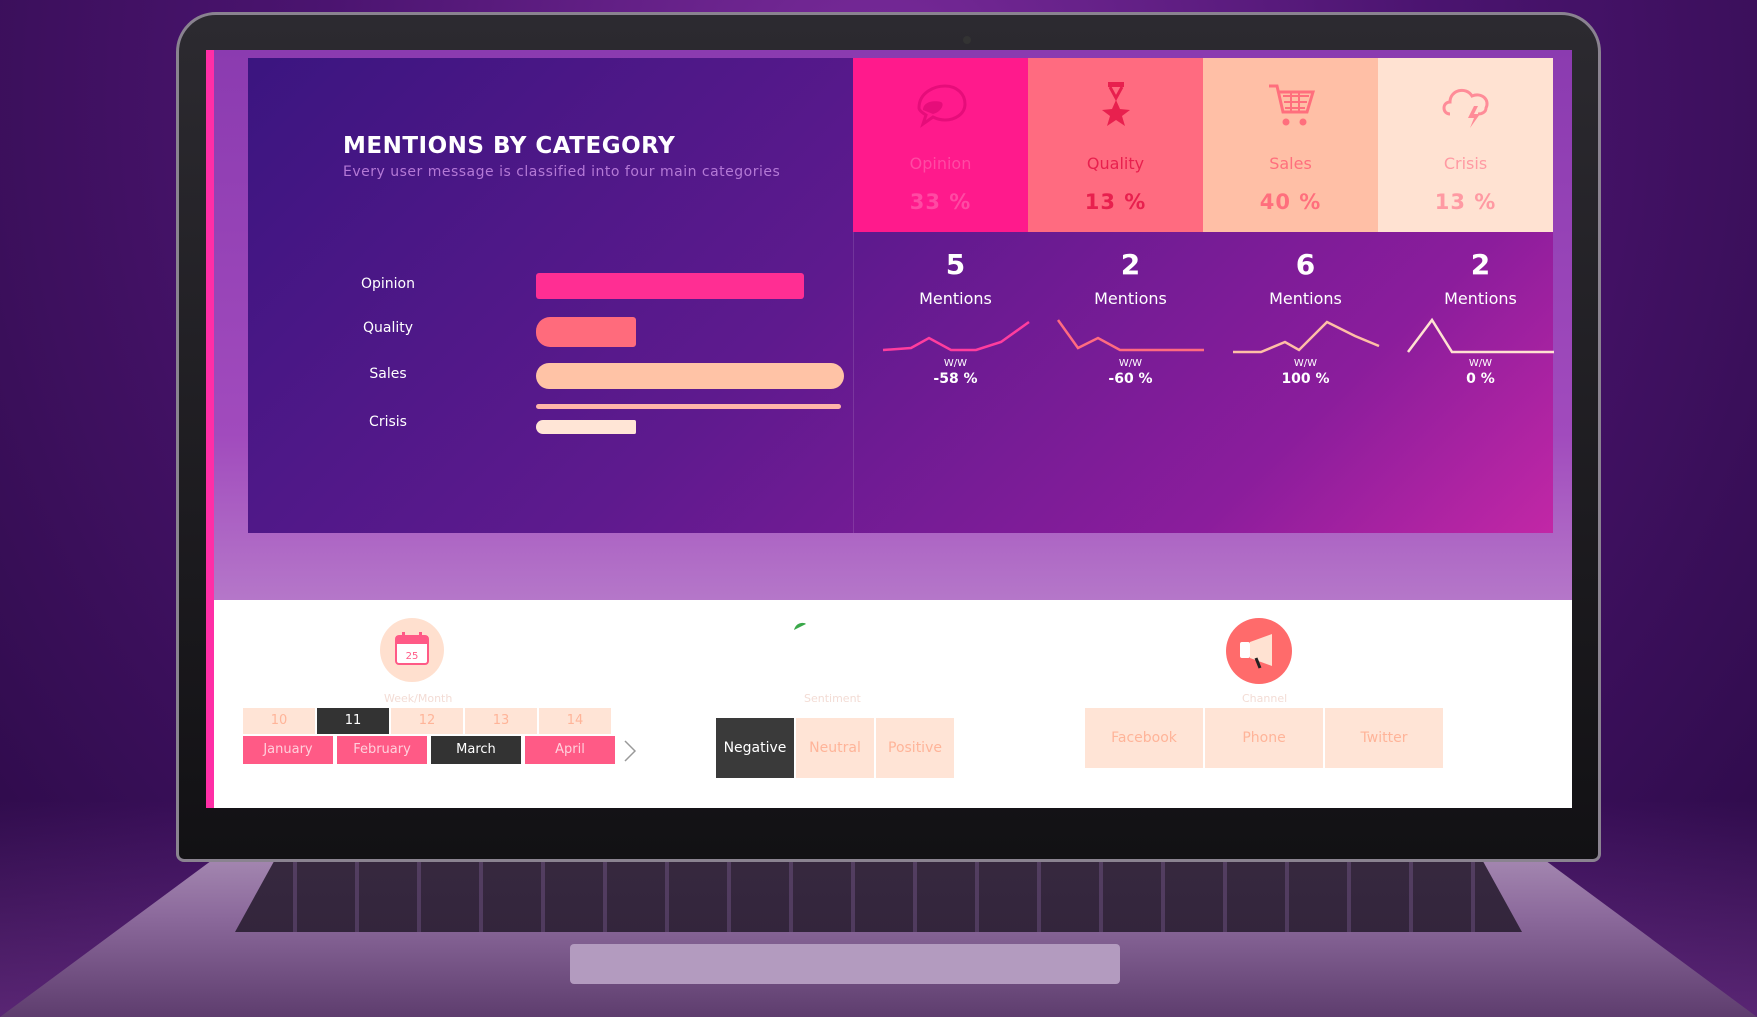 The height and width of the screenshot is (1017, 1757). Describe the element at coordinates (1264, 738) in the screenshot. I see `channel-phone: Phone` at that location.